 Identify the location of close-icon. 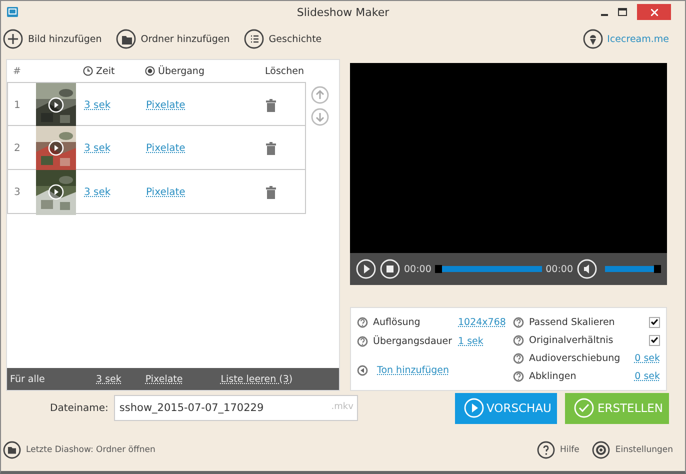
(654, 12).